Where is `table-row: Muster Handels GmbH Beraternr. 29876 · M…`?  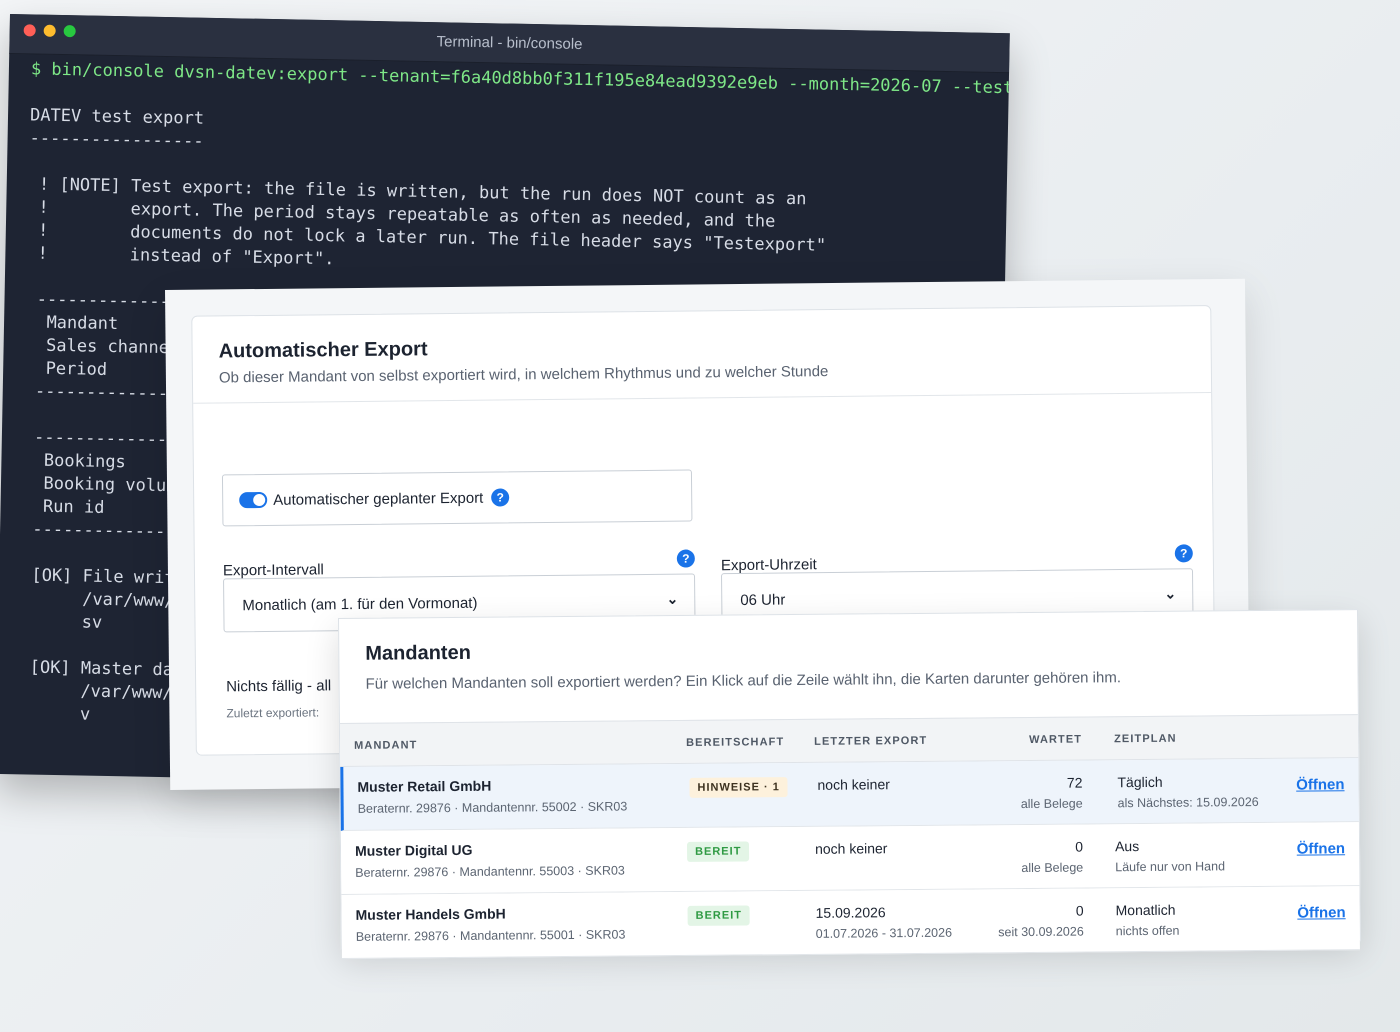 table-row: Muster Handels GmbH Beraternr. 29876 · M… is located at coordinates (850, 922).